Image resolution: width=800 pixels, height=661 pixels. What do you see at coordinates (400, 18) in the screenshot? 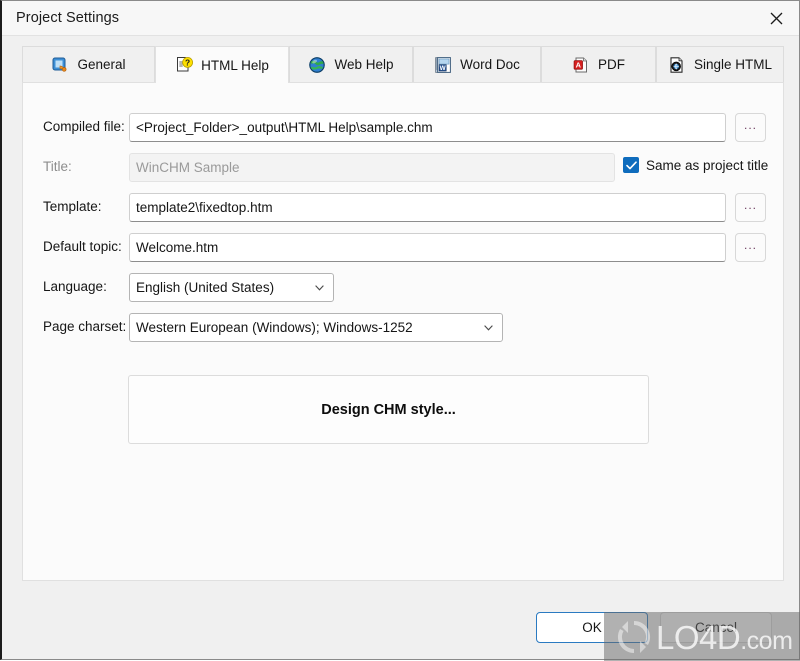
I see `title-bar: Project Settings` at bounding box center [400, 18].